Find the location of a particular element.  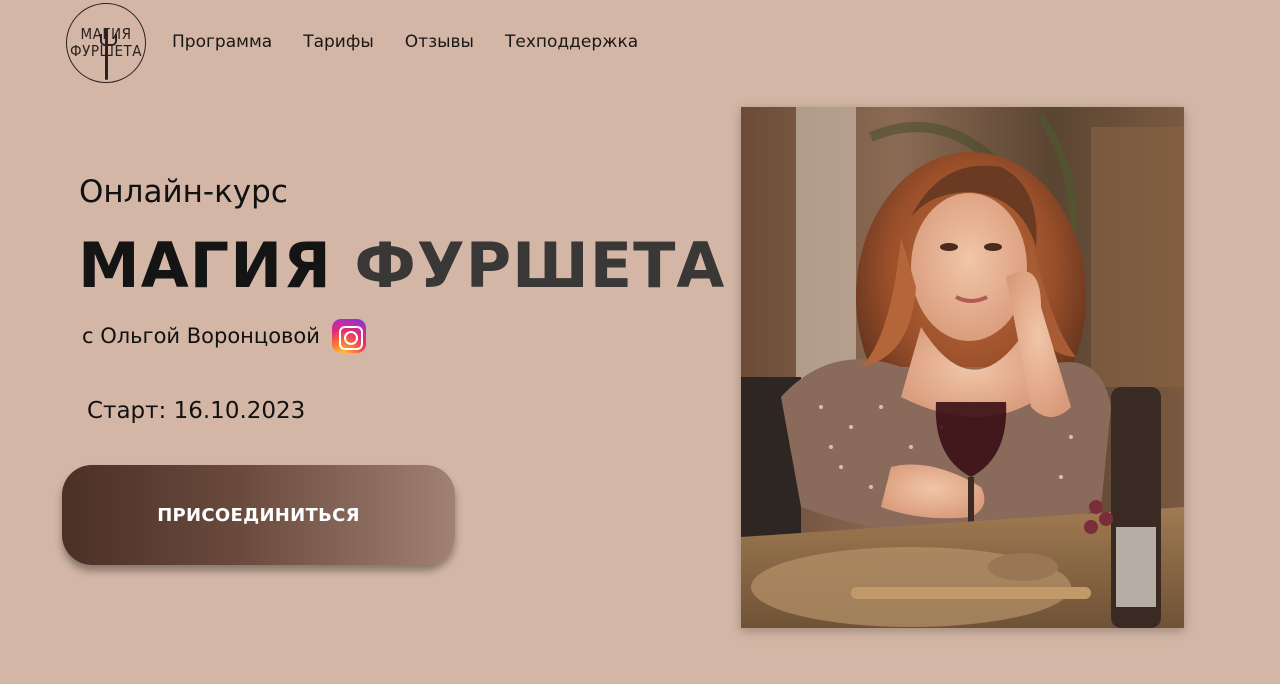

logo: МАГИЯ ФУРШЕТА is located at coordinates (106, 43).